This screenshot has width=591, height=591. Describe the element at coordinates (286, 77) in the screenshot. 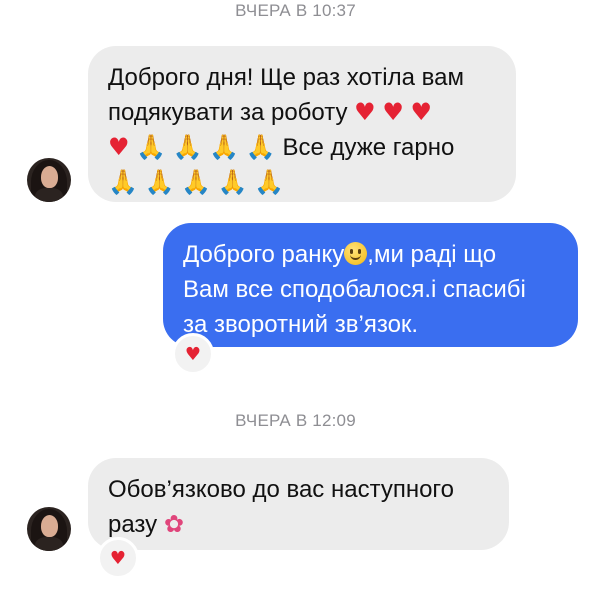

I see `message-line: Доброго дня! Ще раз хотіла вам` at that location.